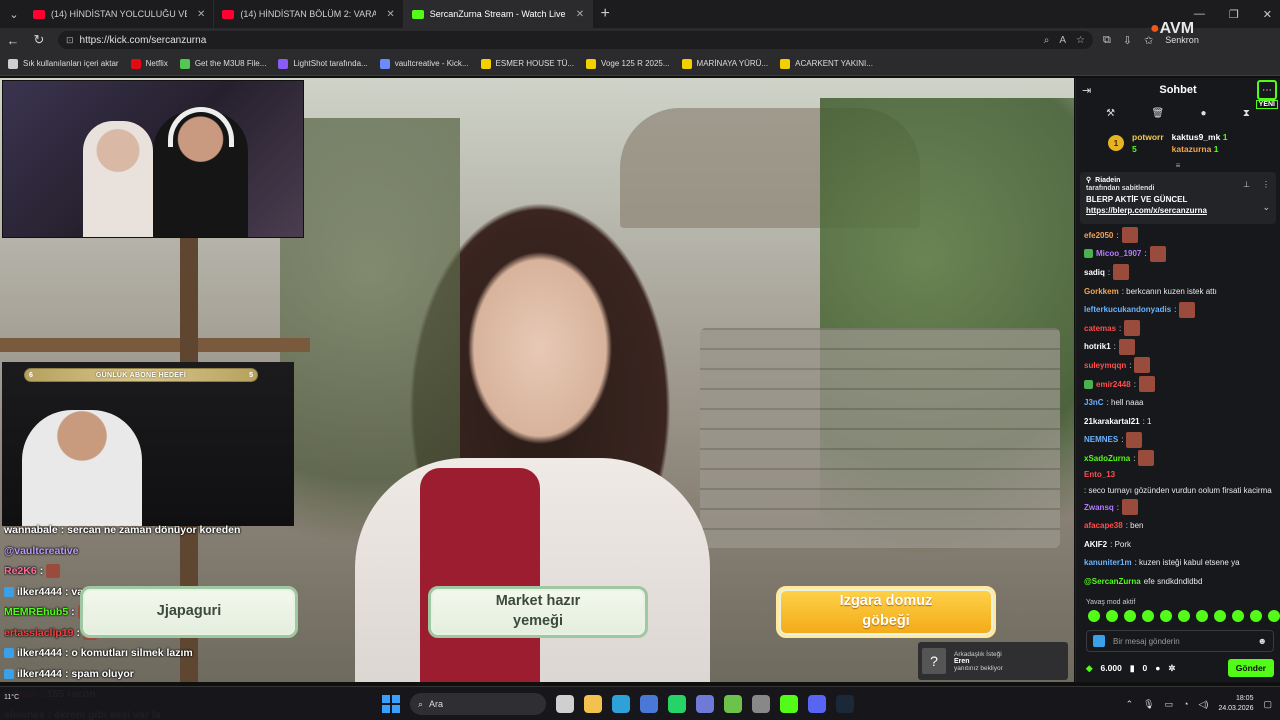 This screenshot has width=1280, height=720. Describe the element at coordinates (1107, 40) in the screenshot. I see `extensions-icon: ⧉` at that location.